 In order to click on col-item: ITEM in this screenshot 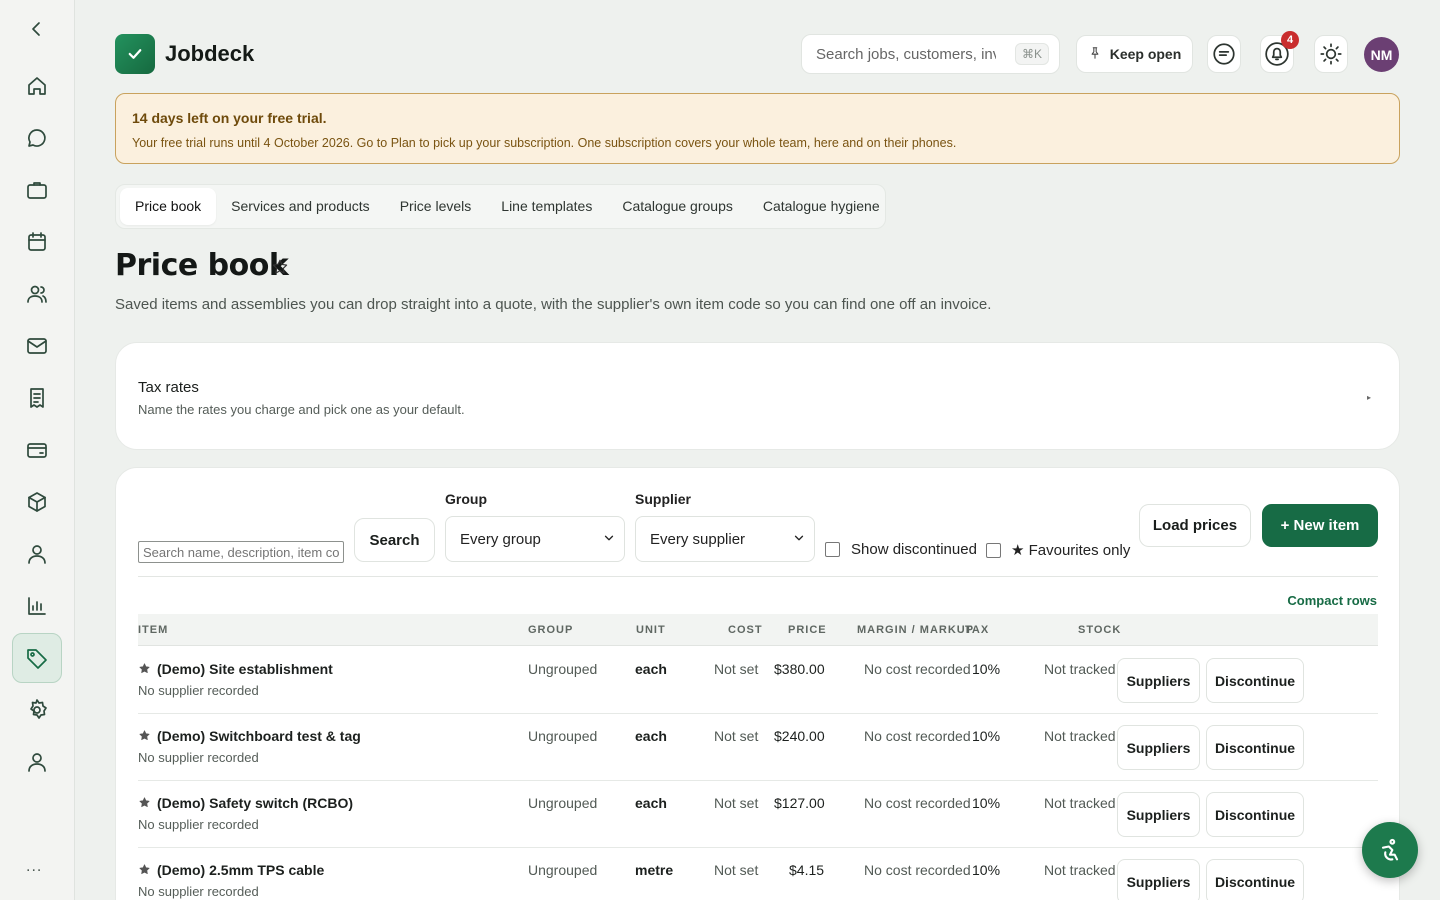, I will do `click(153, 630)`.